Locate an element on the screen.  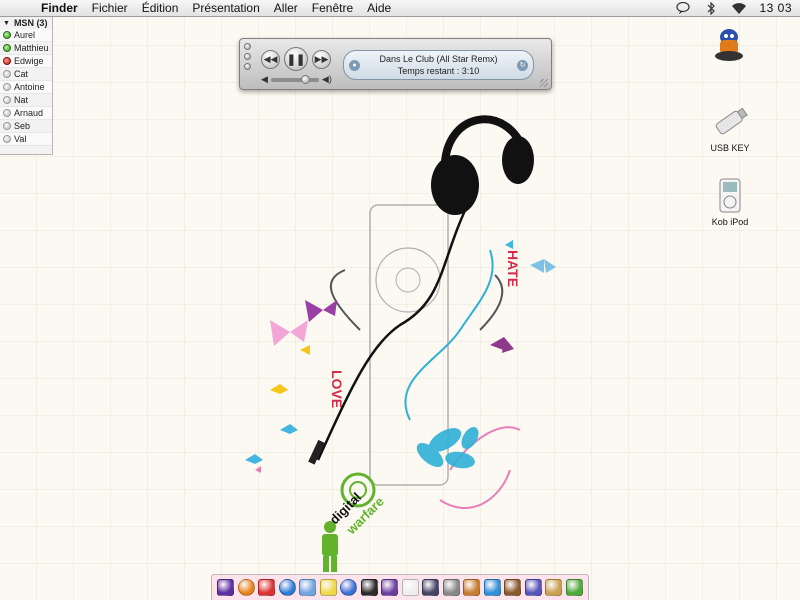
volume-low-icon: ◀ is located at coordinates (264, 79).